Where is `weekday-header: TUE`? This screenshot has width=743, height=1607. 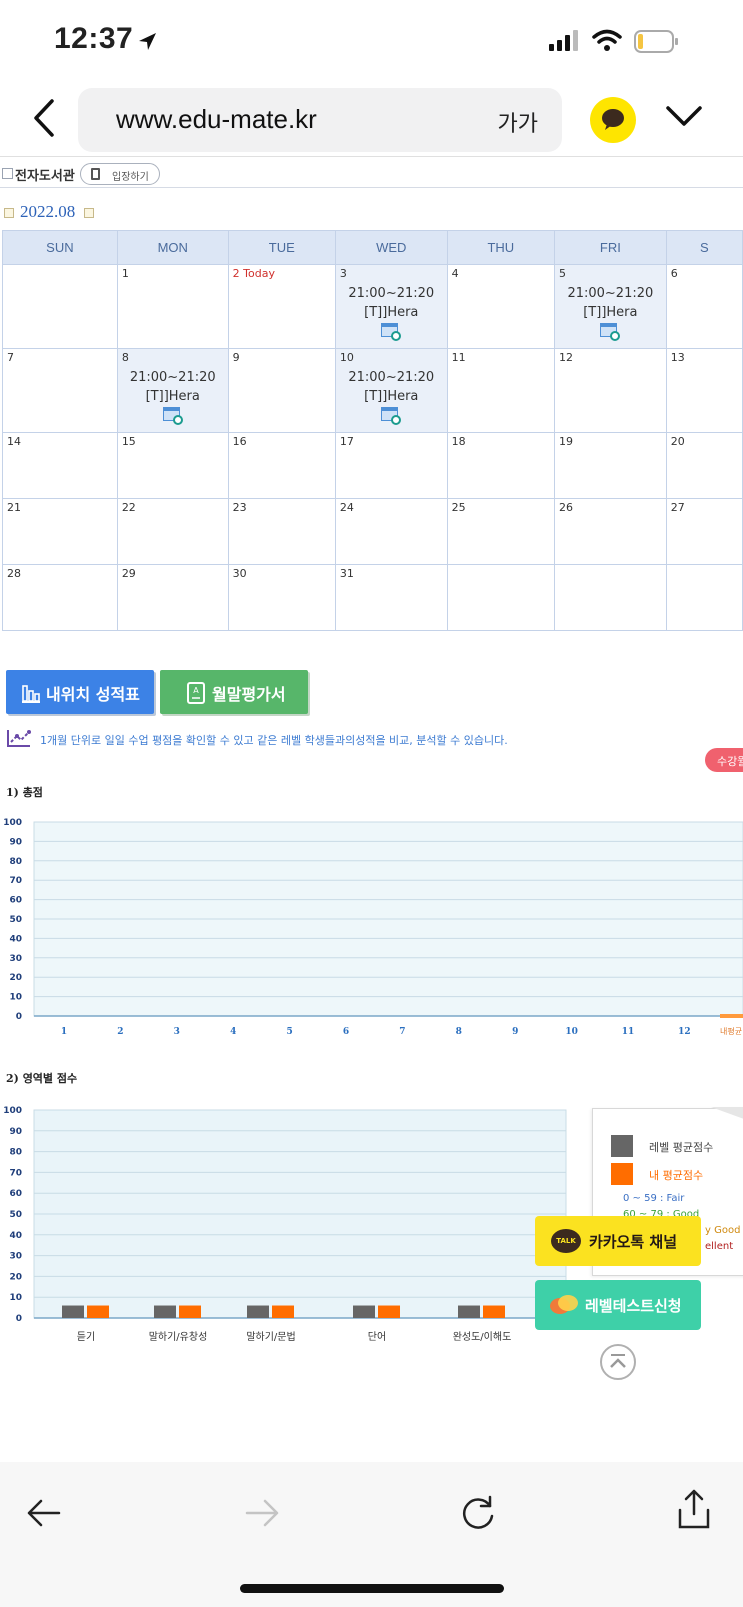 weekday-header: TUE is located at coordinates (281, 247).